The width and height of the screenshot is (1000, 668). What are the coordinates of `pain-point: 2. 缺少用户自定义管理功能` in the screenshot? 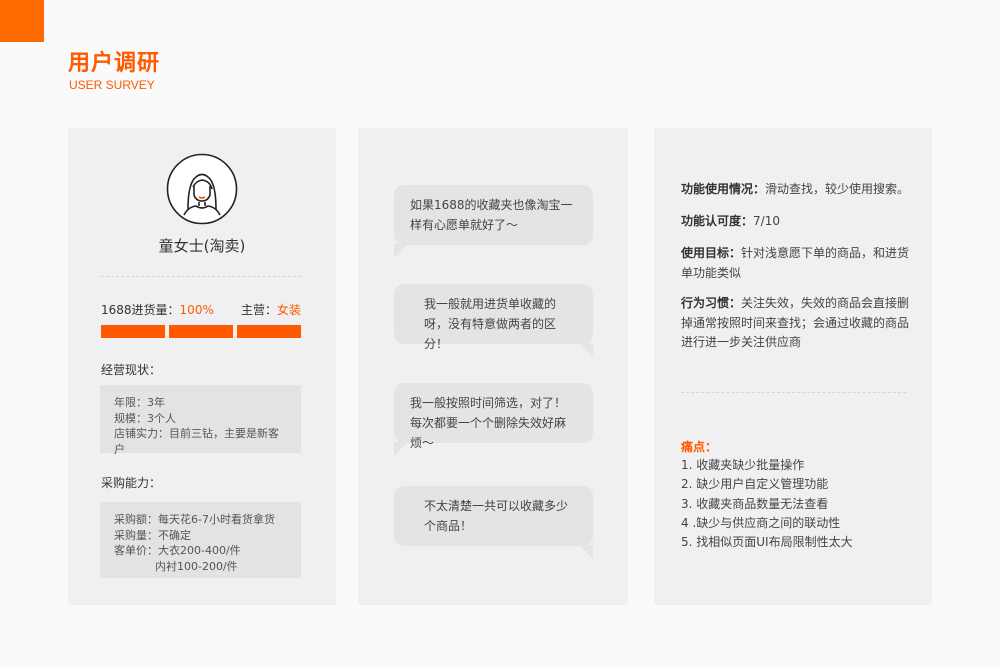 It's located at (755, 484).